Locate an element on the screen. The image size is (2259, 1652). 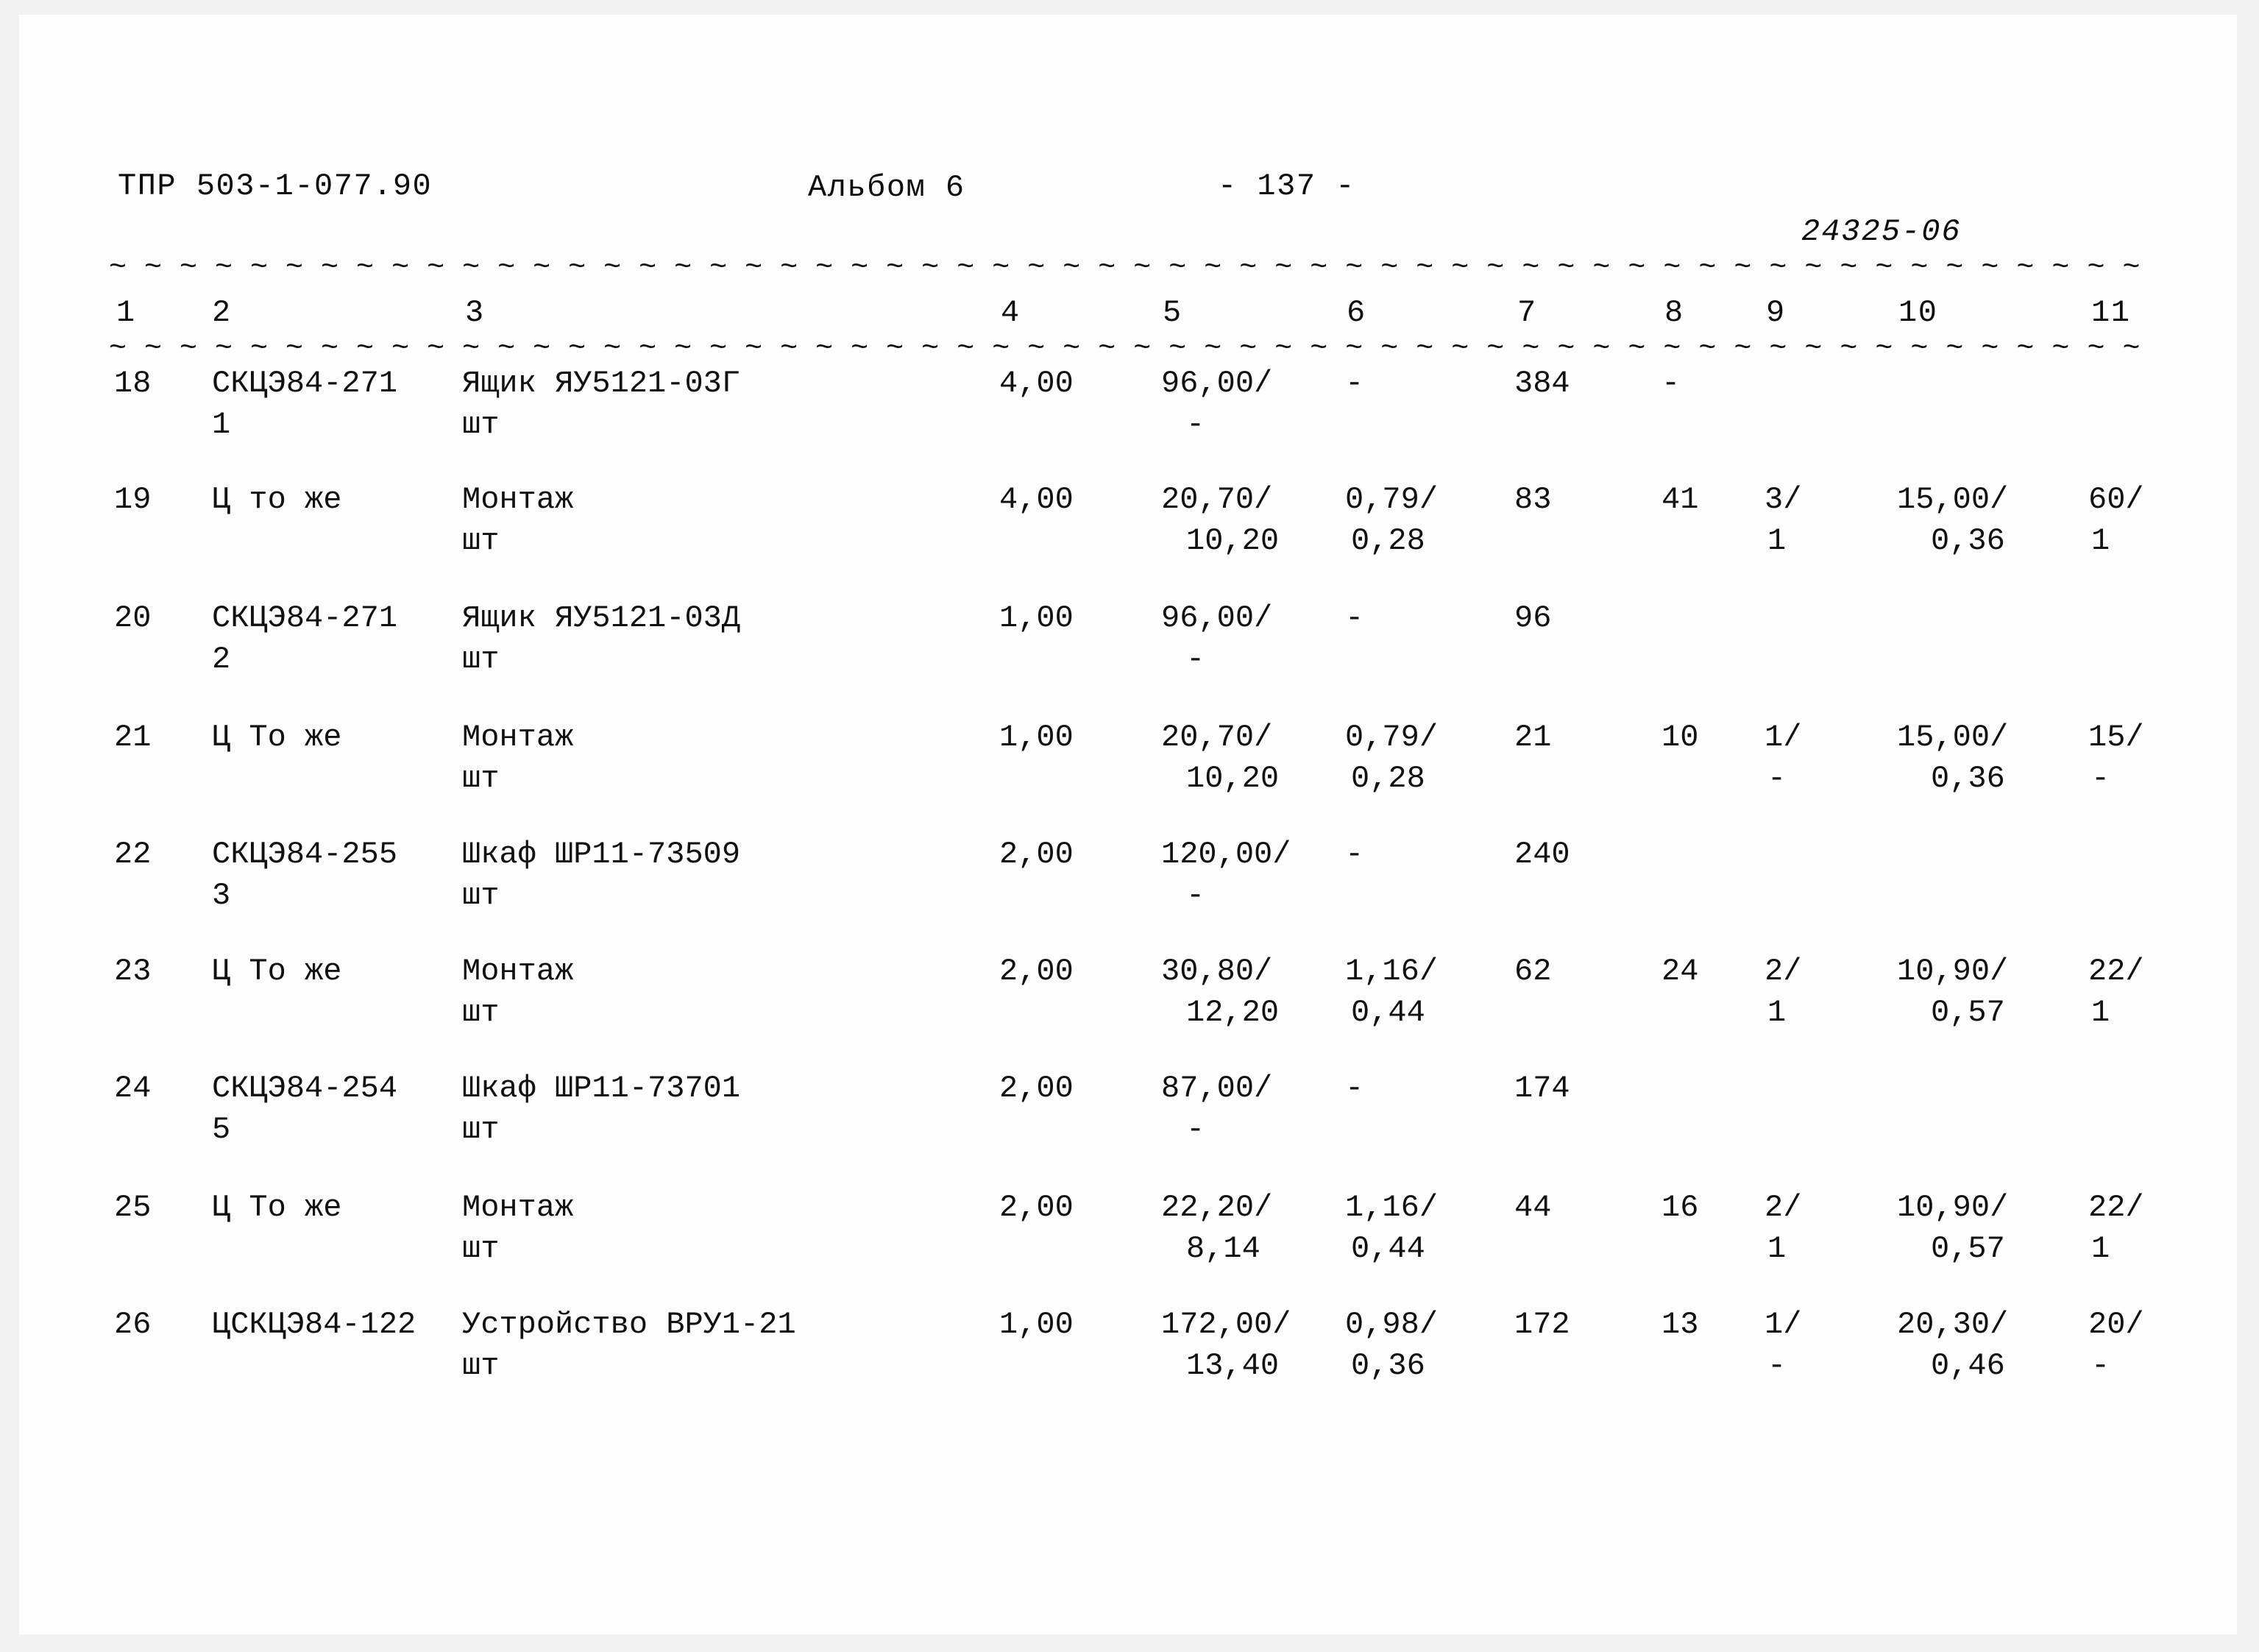
cell-line-secondary: 3 is located at coordinates (221, 895).